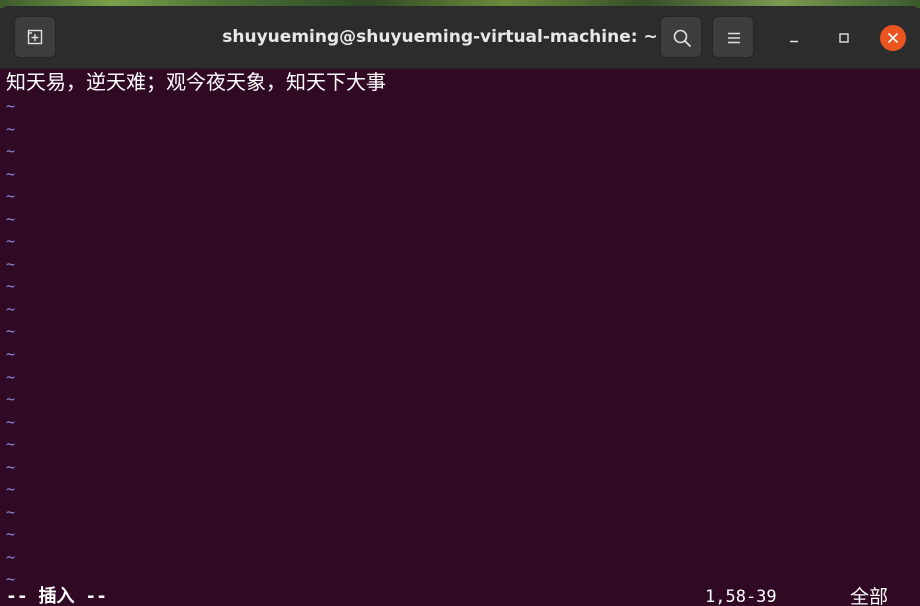 Image resolution: width=920 pixels, height=606 pixels. I want to click on cursor-position: 1,58-39, so click(741, 596).